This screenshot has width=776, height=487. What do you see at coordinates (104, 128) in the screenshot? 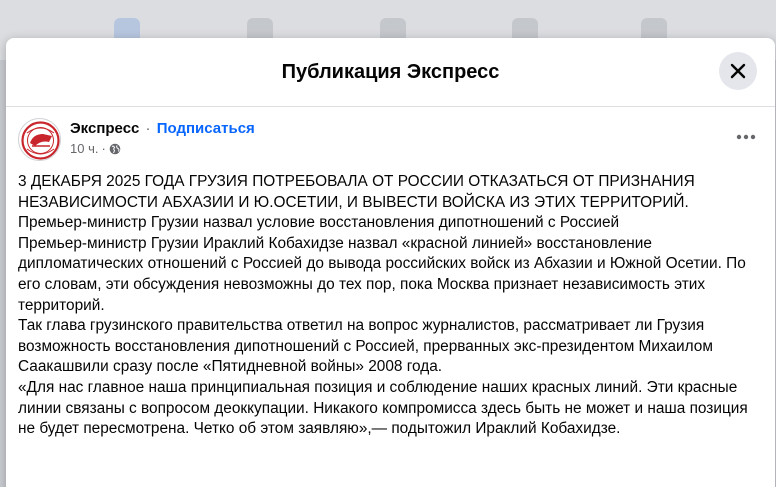
I see `author-name: Экспресс` at bounding box center [104, 128].